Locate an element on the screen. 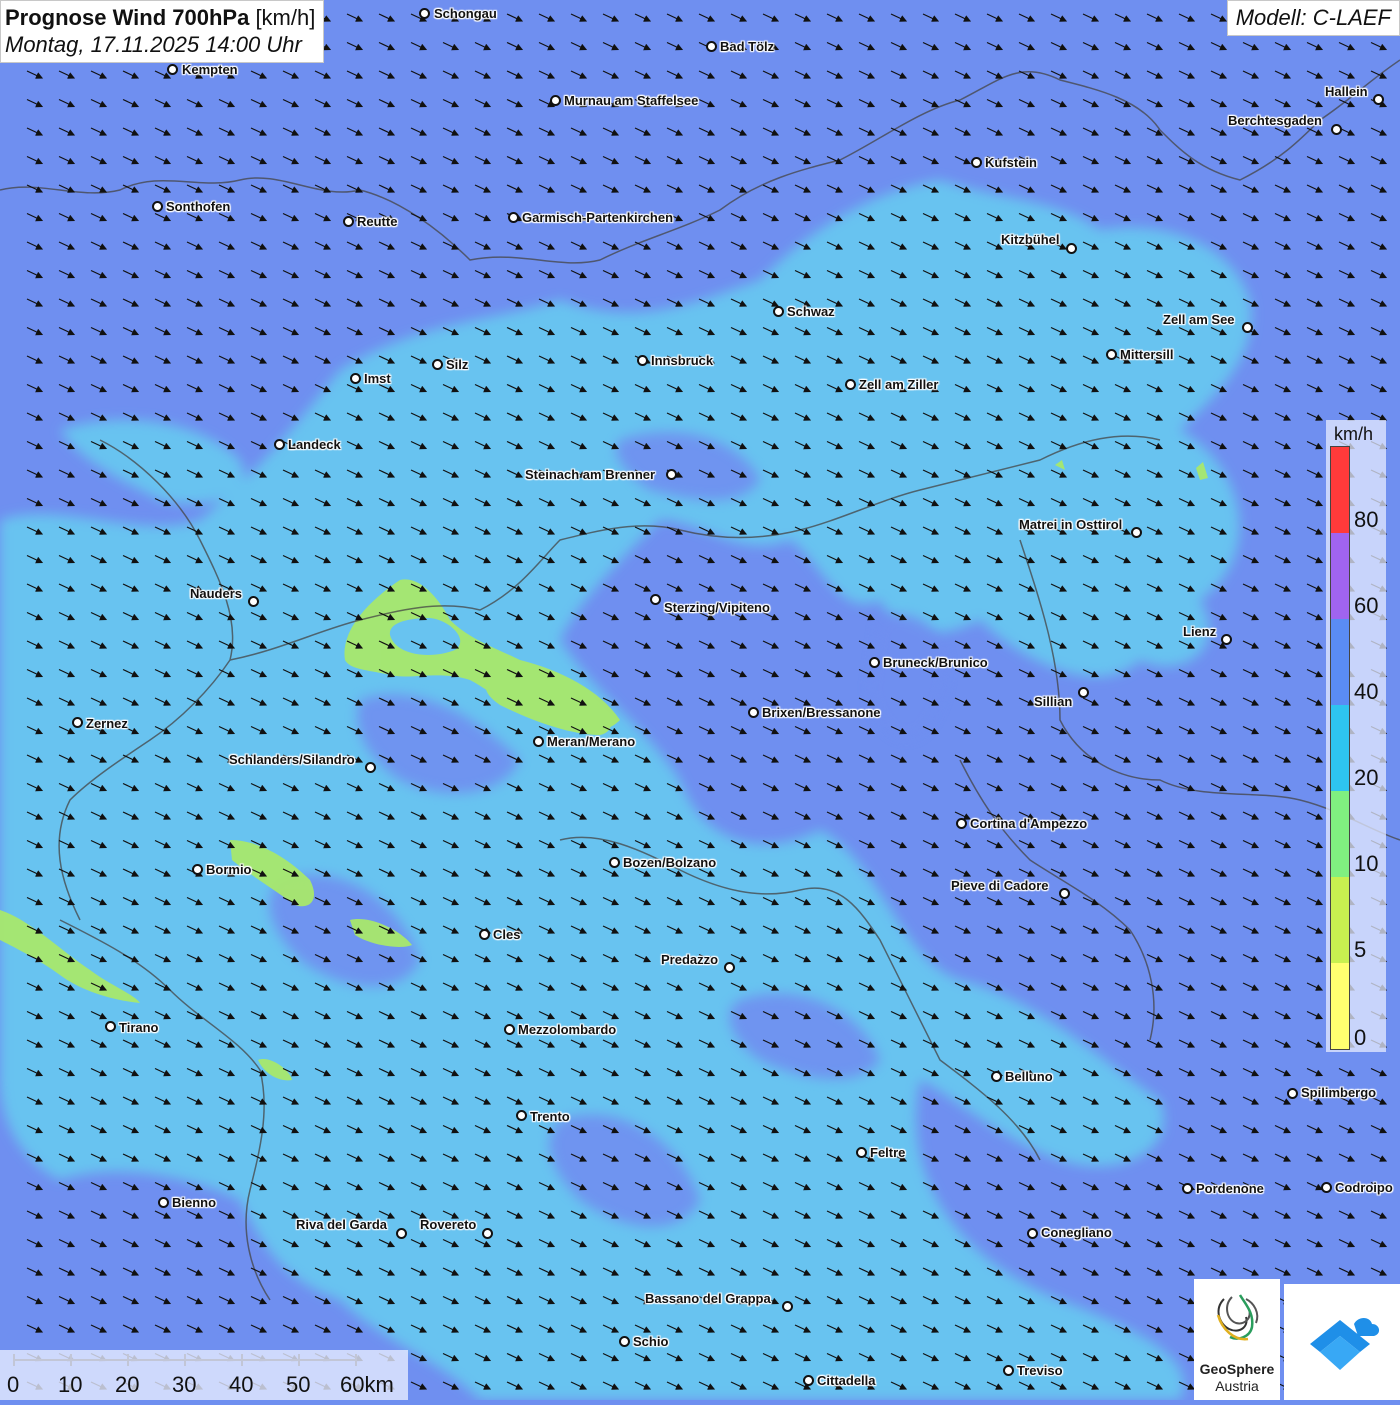 This screenshot has height=1405, width=1400. city-label: Schwaz is located at coordinates (811, 311).